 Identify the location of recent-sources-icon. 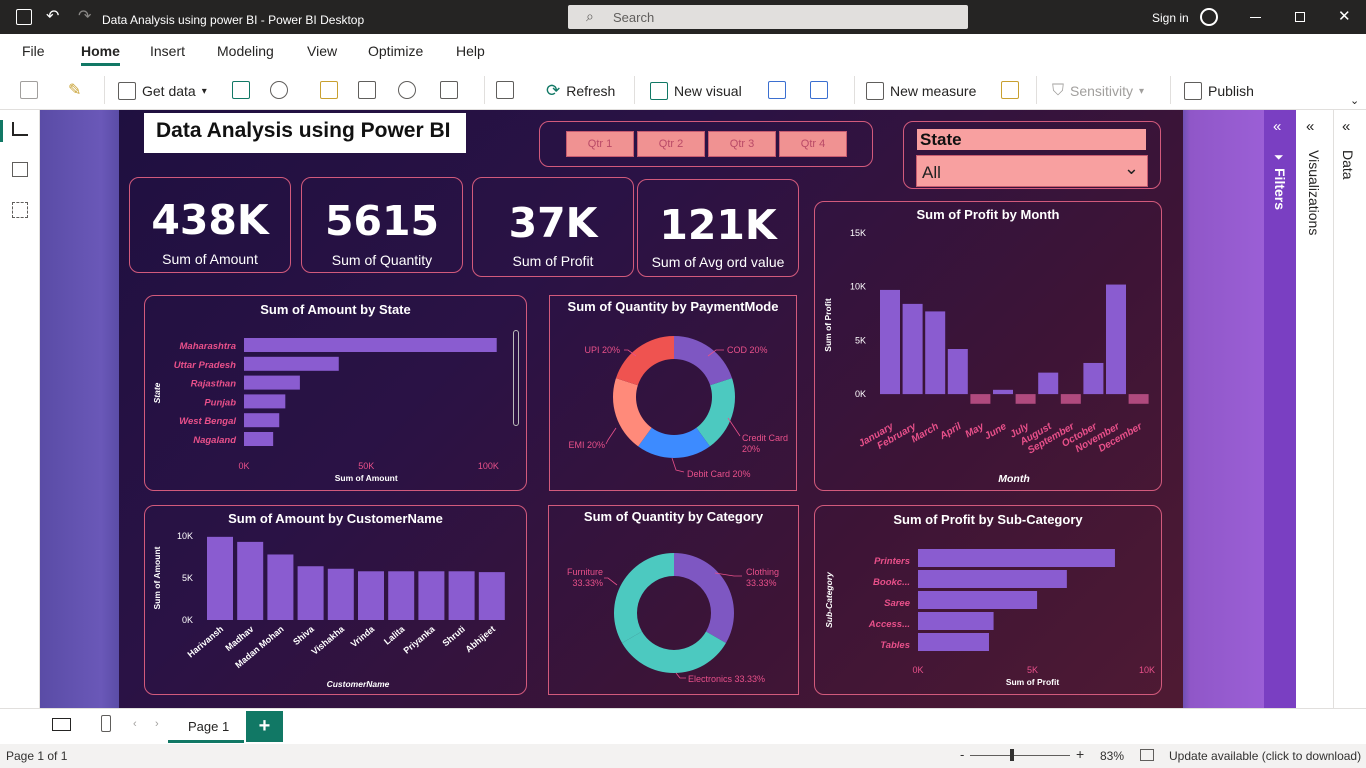
(407, 90).